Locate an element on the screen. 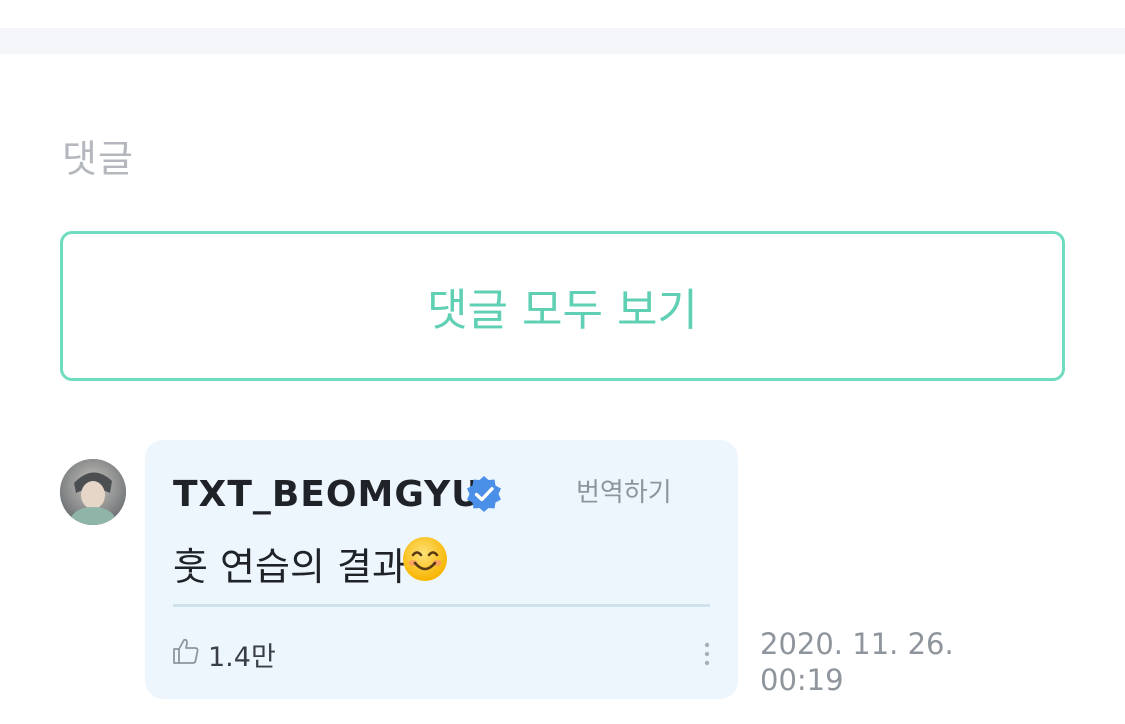 Image resolution: width=1125 pixels, height=724 pixels. view-all-comments-label: 댓글 모두 보기 is located at coordinates (562, 310).